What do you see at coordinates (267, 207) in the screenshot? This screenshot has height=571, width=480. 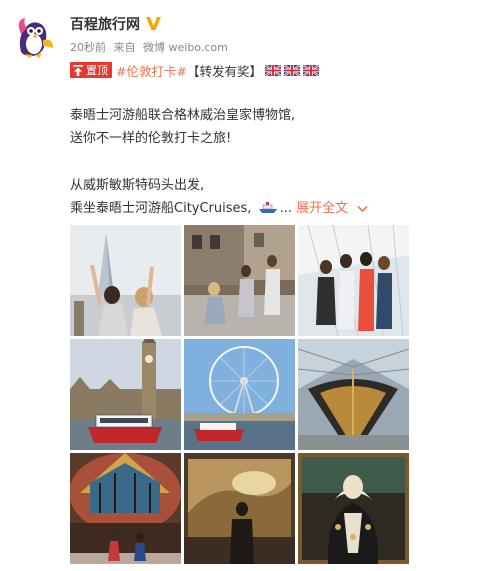 I see `ship-icon` at bounding box center [267, 207].